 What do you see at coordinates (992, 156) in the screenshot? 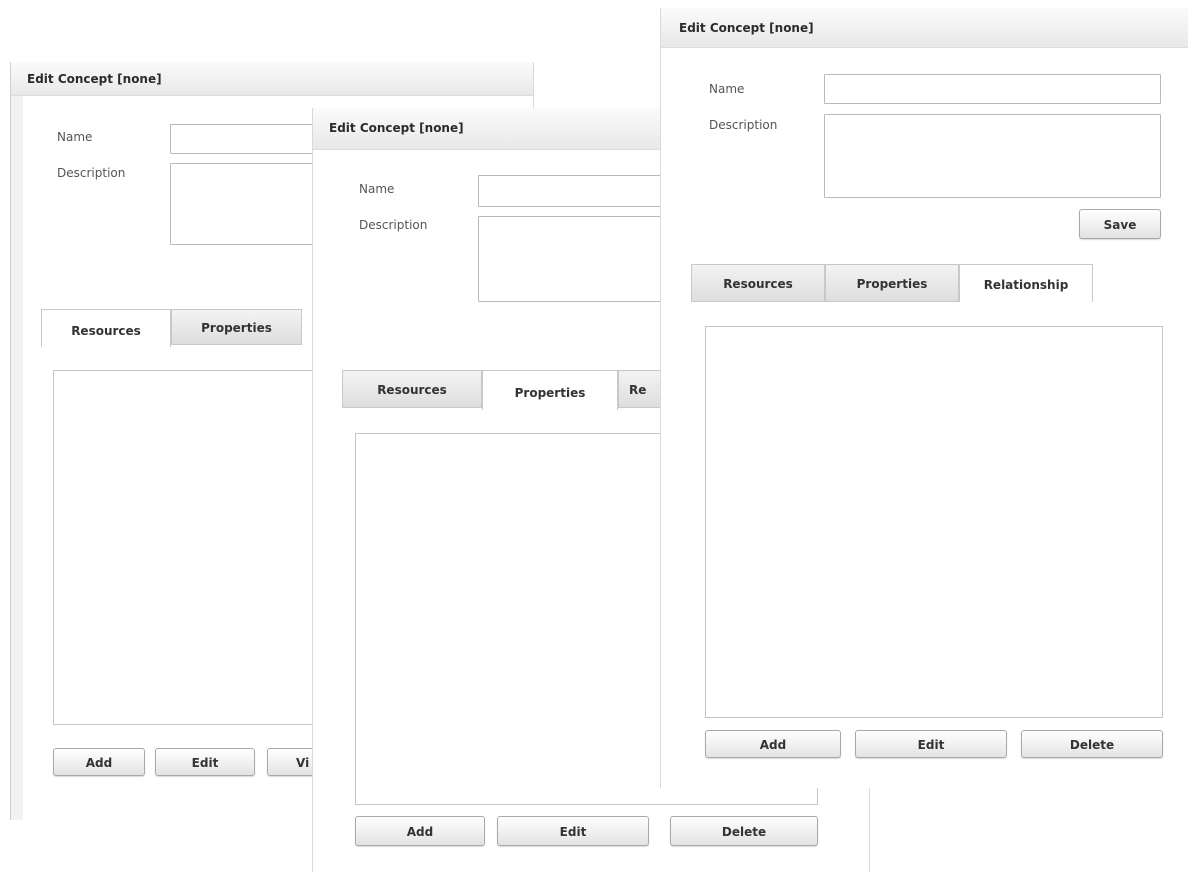
I see `description-textarea` at bounding box center [992, 156].